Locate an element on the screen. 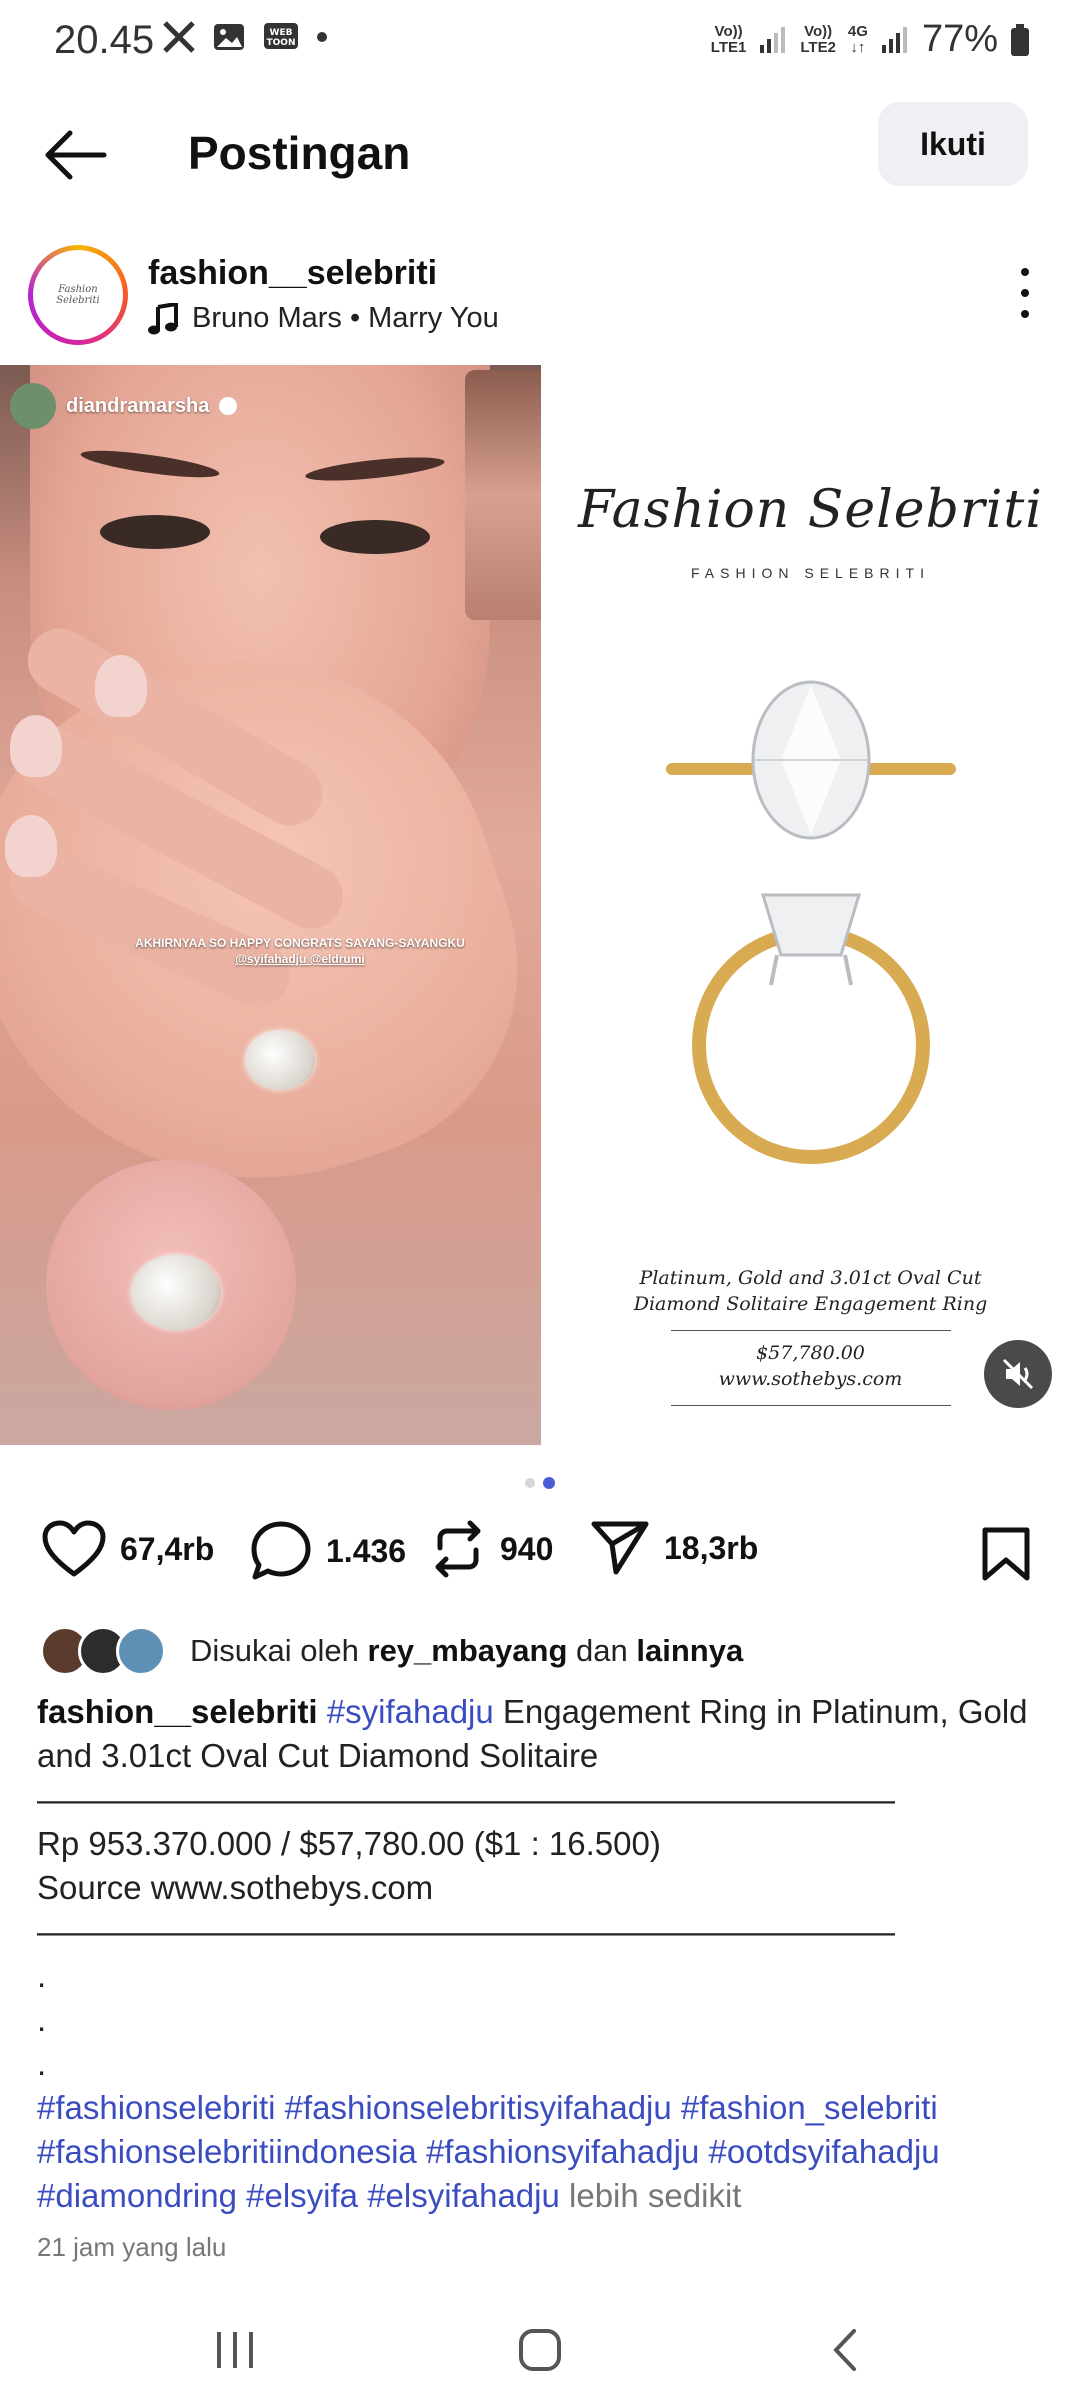 The height and width of the screenshot is (2400, 1080). home-button is located at coordinates (540, 2350).